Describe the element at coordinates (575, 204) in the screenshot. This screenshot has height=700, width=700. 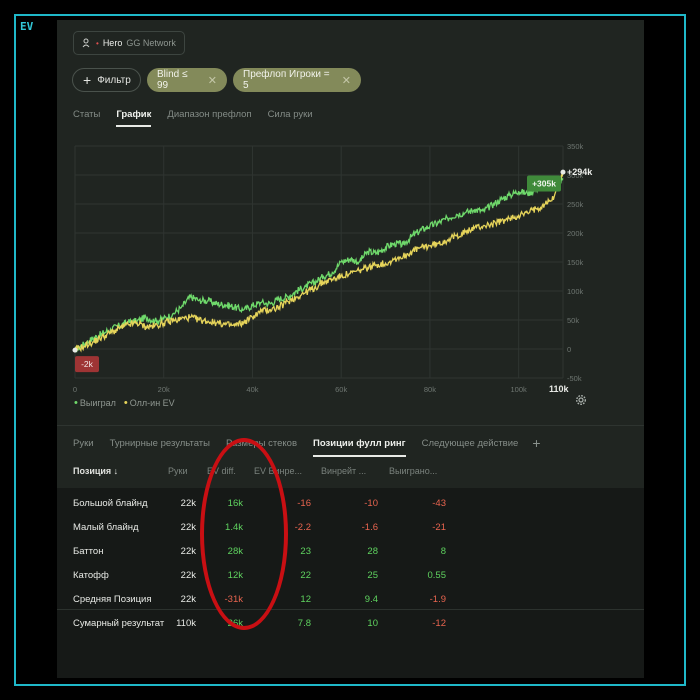
I see `y-tick-label: 250k` at that location.